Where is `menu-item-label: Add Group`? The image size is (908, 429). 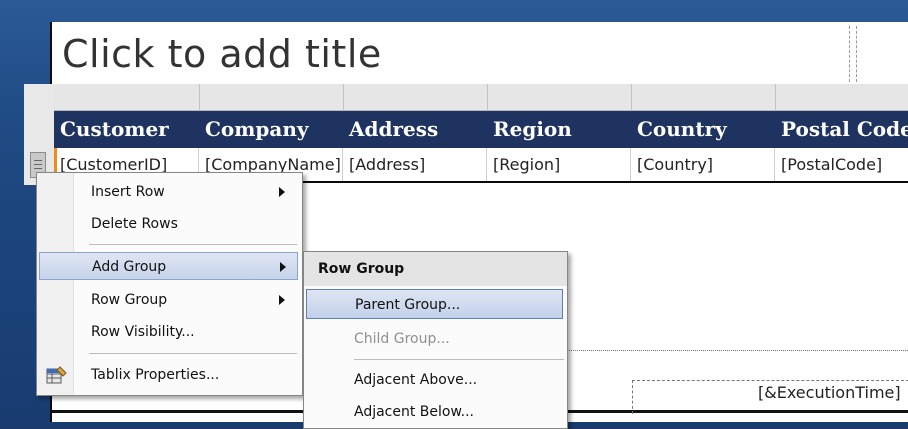
menu-item-label: Add Group is located at coordinates (129, 267).